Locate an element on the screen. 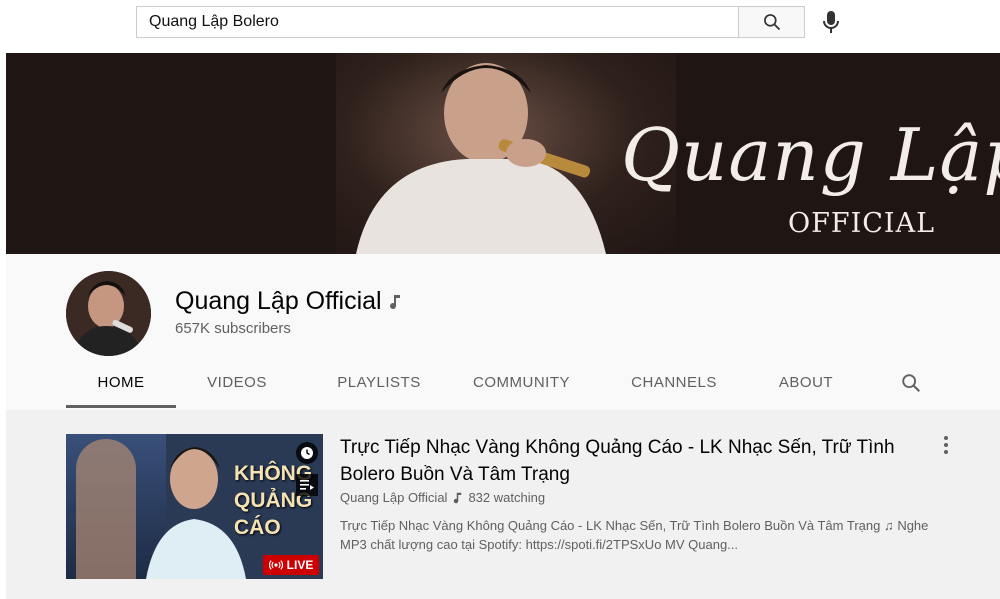 This screenshot has height=599, width=1000. tab-community: COMMUNITY is located at coordinates (521, 385).